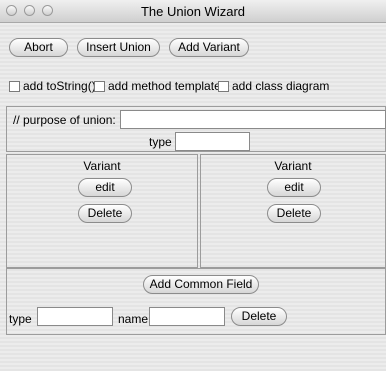 The width and height of the screenshot is (386, 371). Describe the element at coordinates (294, 213) in the screenshot. I see `variant-2-delete-button: Delete` at that location.